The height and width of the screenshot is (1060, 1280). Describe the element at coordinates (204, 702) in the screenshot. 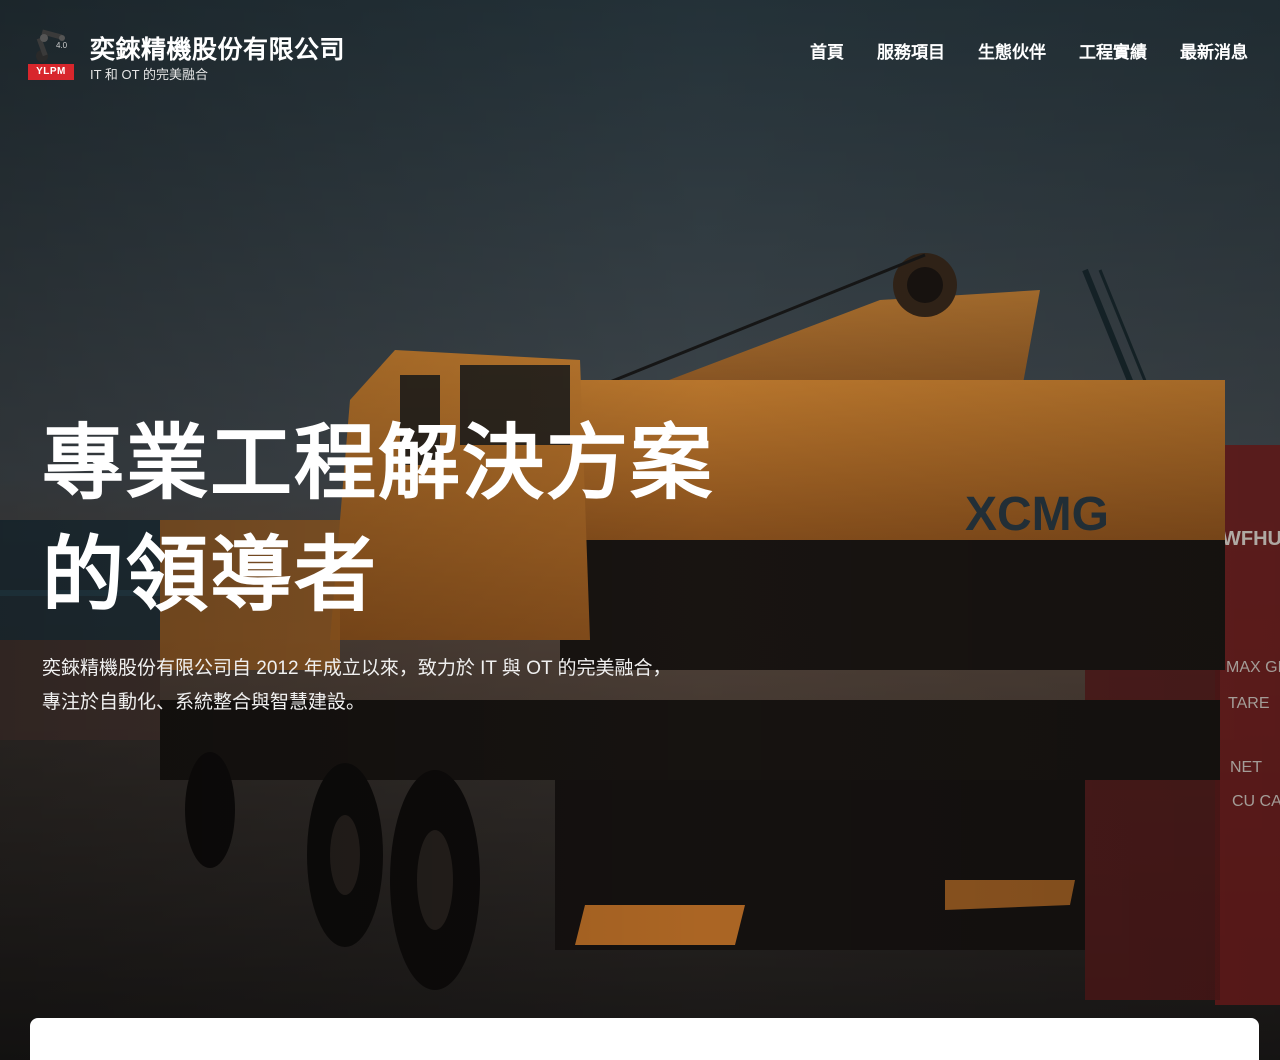

I see `hero-description-line2: 專注於自動化、系統整合與智慧建設。` at that location.